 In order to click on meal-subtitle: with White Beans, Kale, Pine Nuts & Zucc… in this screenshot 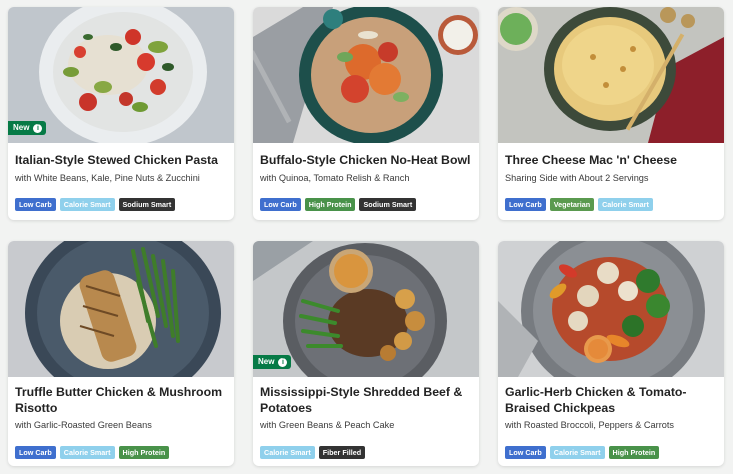, I will do `click(107, 178)`.